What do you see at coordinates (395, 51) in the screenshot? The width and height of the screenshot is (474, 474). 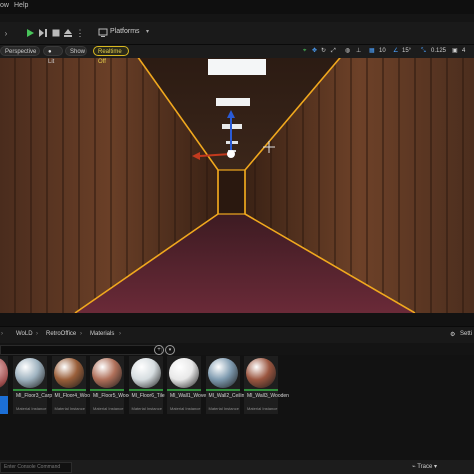 I see `rotation-snap-icon: ∠` at bounding box center [395, 51].